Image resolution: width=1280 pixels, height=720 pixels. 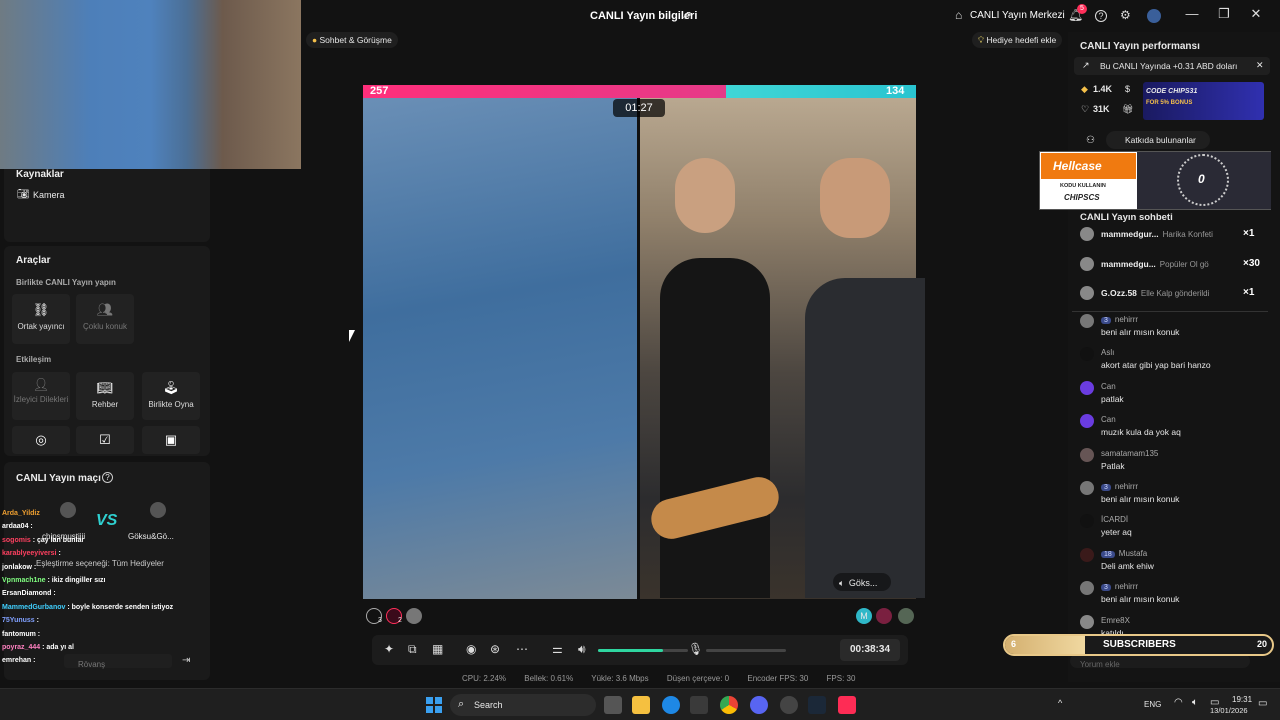 I want to click on avatar, so click(x=1154, y=16).